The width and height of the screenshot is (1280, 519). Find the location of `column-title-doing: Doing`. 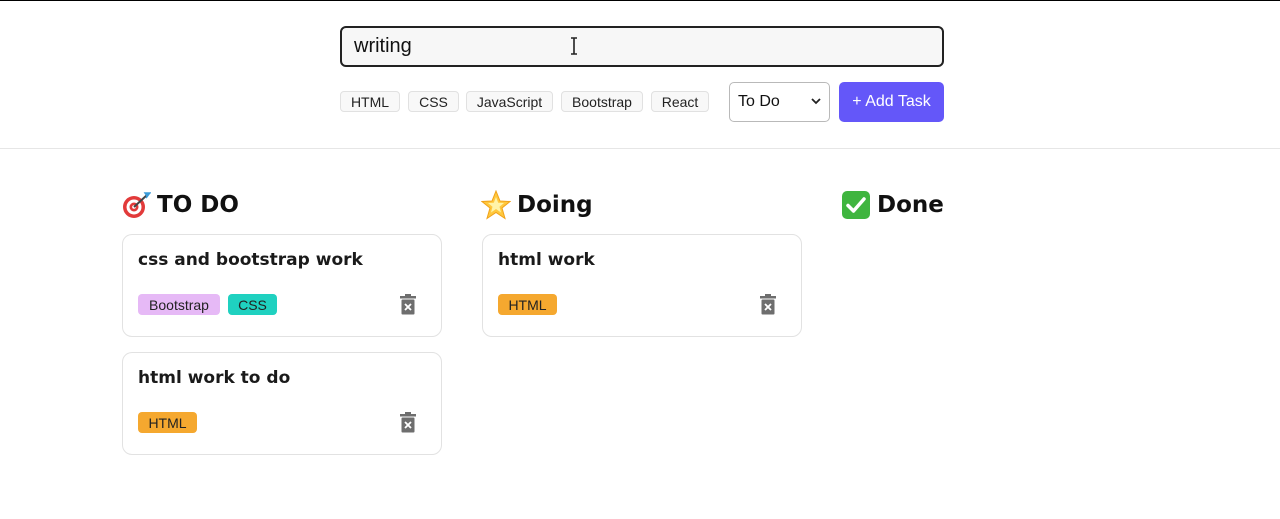

column-title-doing: Doing is located at coordinates (537, 205).